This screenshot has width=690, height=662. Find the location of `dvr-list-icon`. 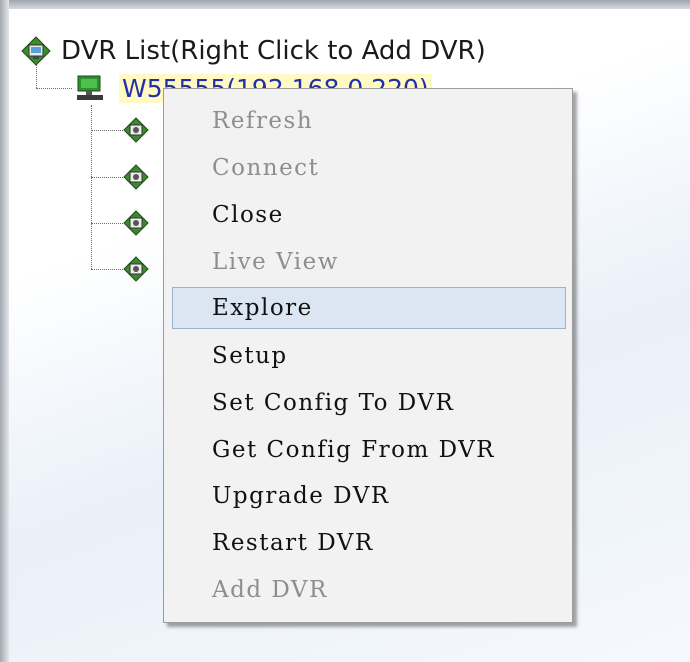

dvr-list-icon is located at coordinates (36, 51).